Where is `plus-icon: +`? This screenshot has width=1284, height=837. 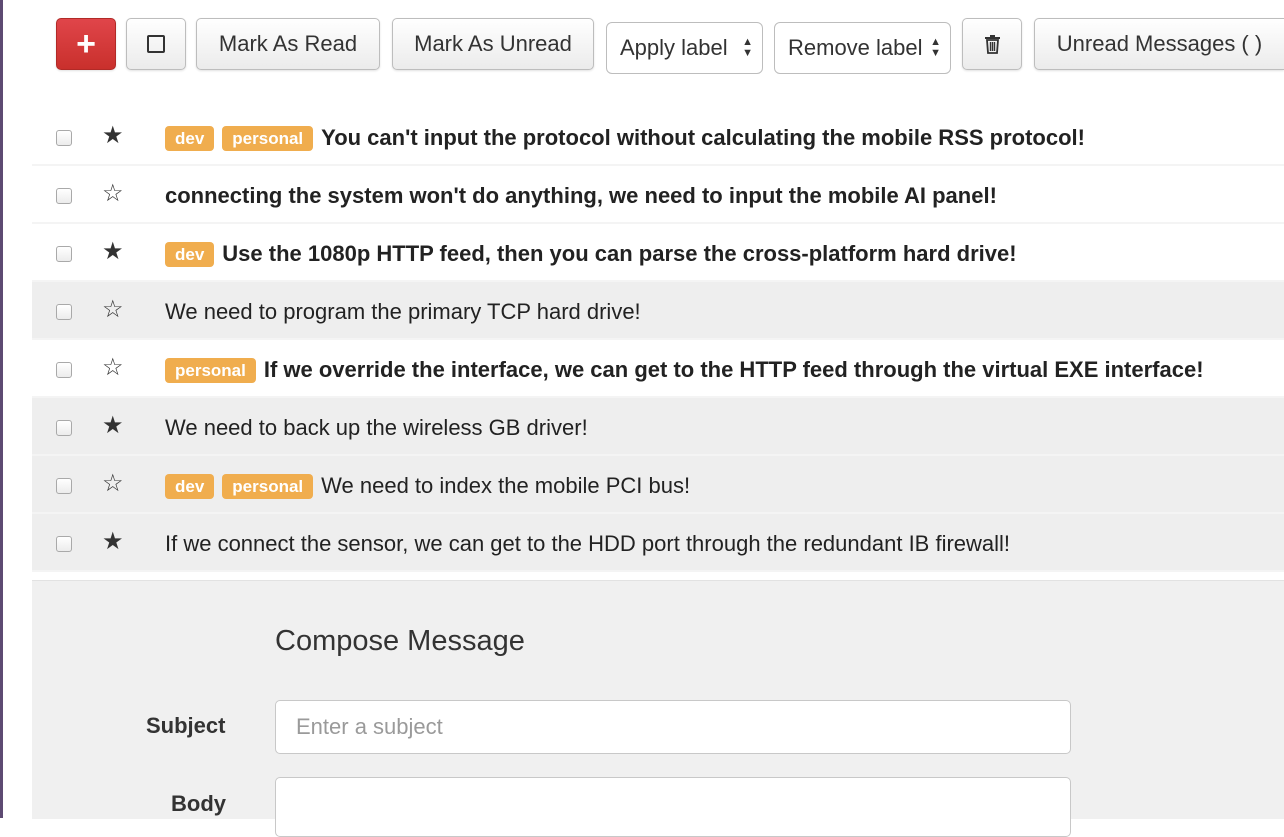 plus-icon: + is located at coordinates (86, 44).